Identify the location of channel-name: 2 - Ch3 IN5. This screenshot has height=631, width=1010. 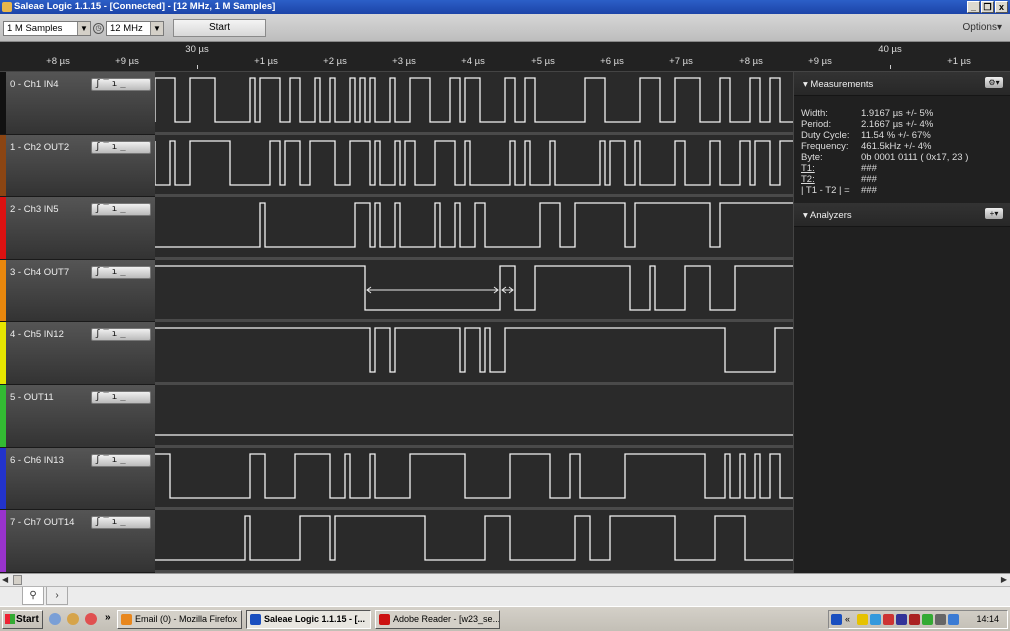
(34, 209).